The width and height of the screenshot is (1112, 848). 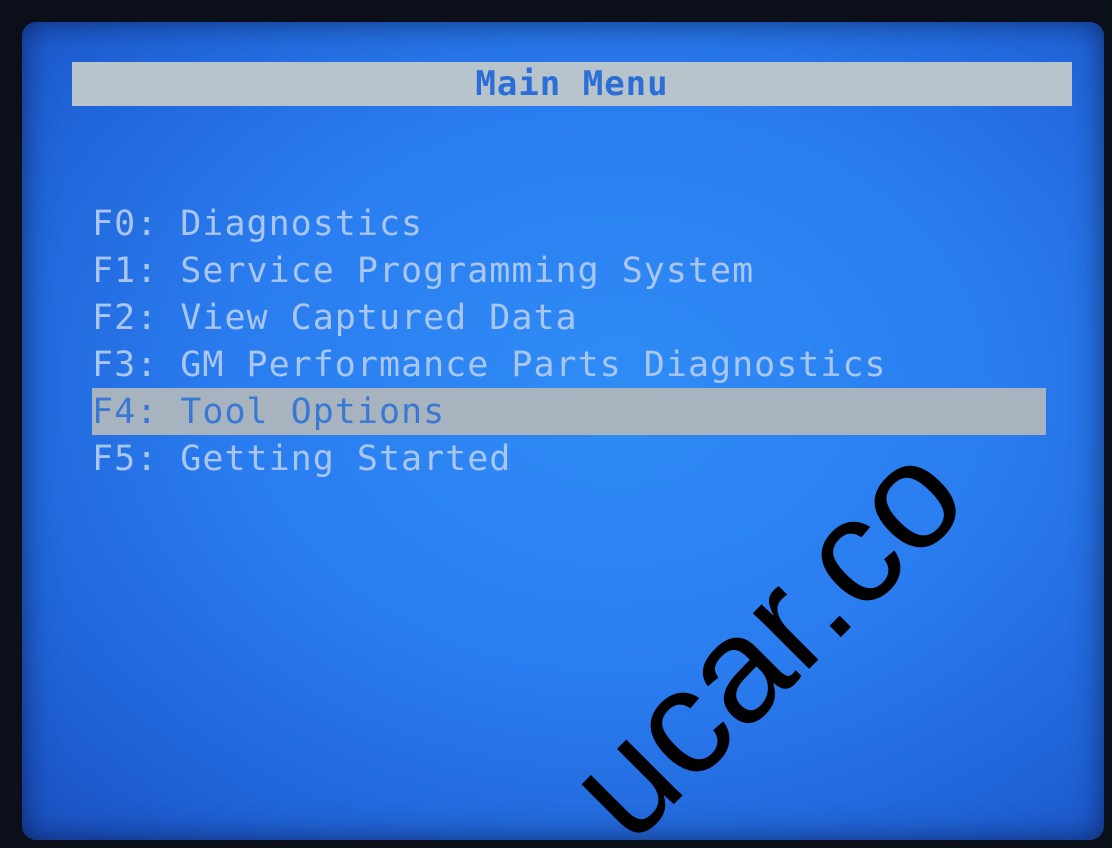 I want to click on menu-item-service-programming-system: F1: Service Programming System, so click(x=592, y=270).